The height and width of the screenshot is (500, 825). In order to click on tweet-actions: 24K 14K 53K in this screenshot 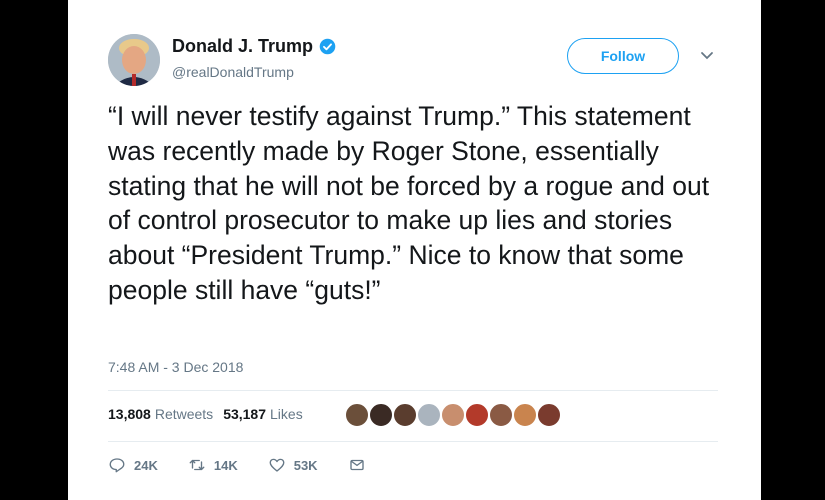, I will do `click(252, 465)`.